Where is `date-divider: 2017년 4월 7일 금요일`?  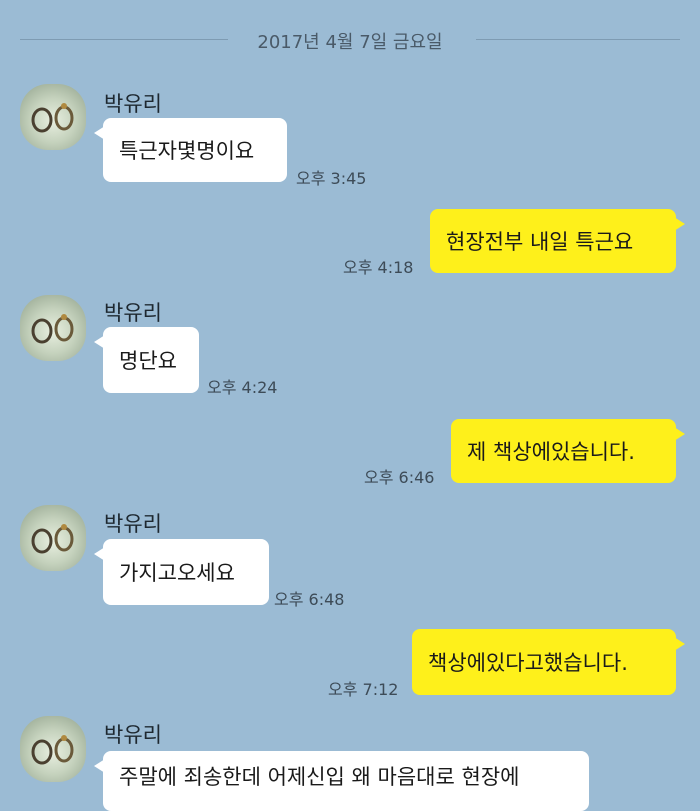
date-divider: 2017년 4월 7일 금요일 is located at coordinates (350, 40).